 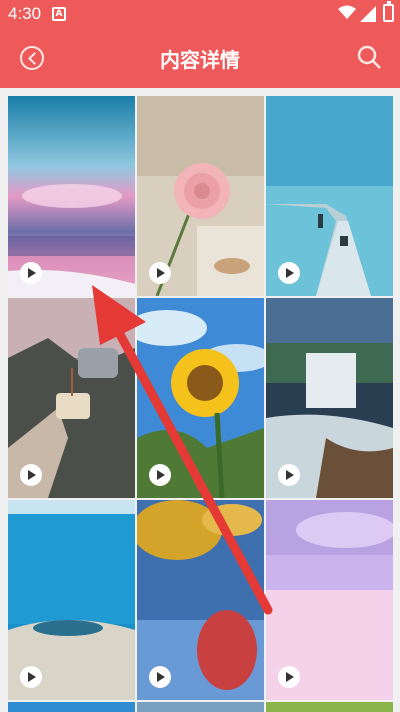 I want to click on page-title: 内容详情, so click(x=200, y=60).